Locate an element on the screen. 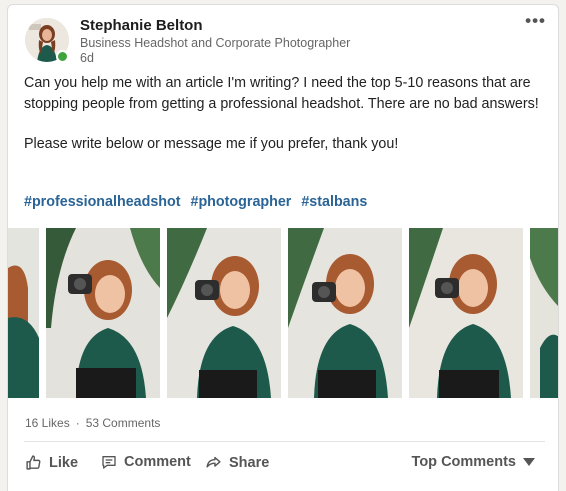 The height and width of the screenshot is (491, 566). share-button: Share is located at coordinates (237, 462).